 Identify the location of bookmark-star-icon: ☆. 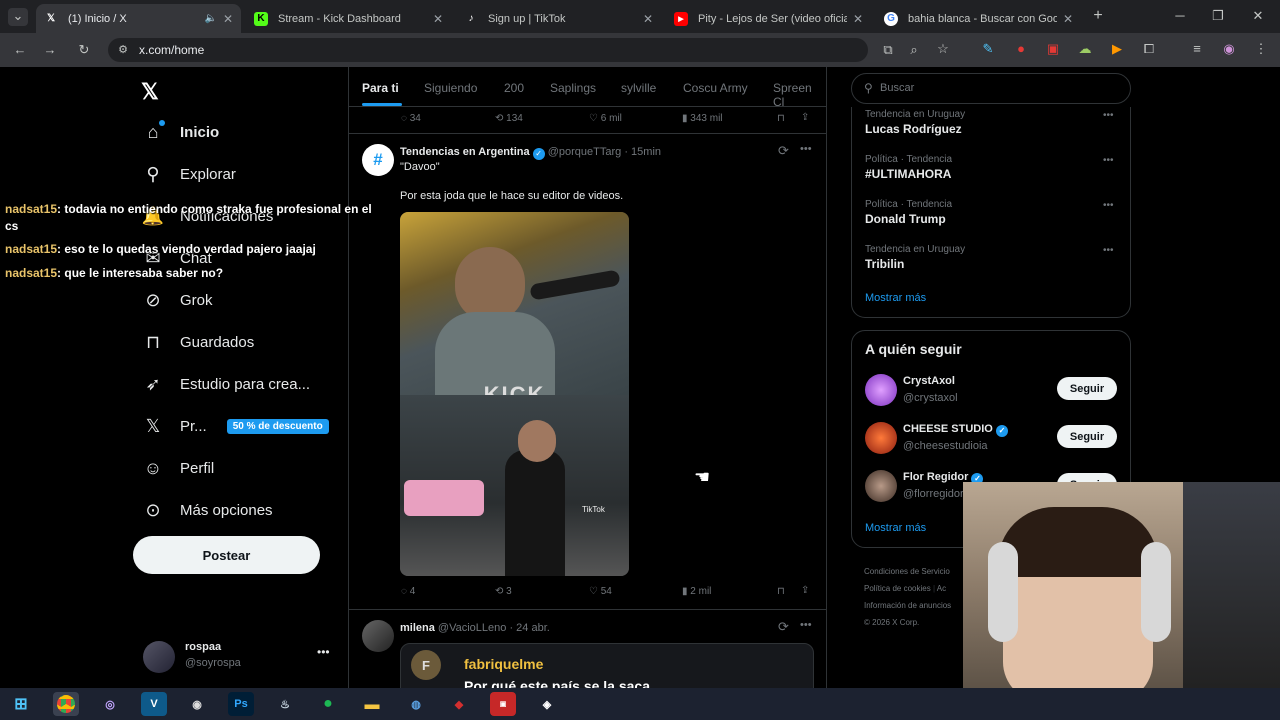
(943, 49).